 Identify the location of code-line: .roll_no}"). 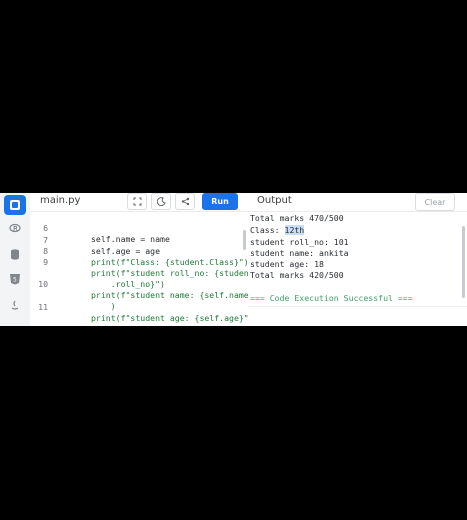
(97, 273).